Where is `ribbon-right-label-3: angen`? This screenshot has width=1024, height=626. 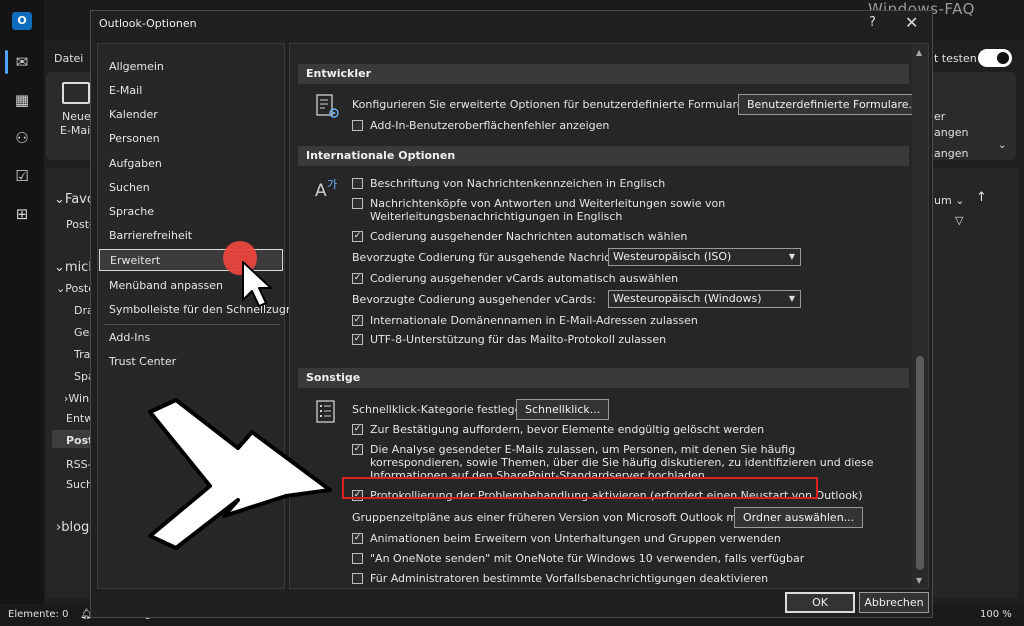
ribbon-right-label-3: angen is located at coordinates (951, 153).